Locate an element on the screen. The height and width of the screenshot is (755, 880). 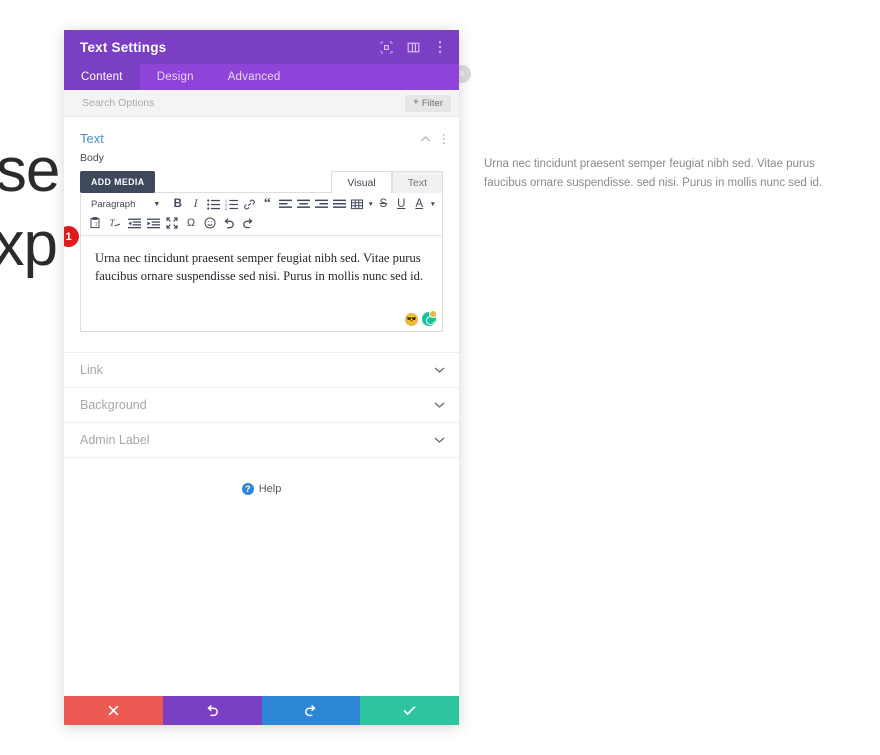
save-button is located at coordinates (409, 710).